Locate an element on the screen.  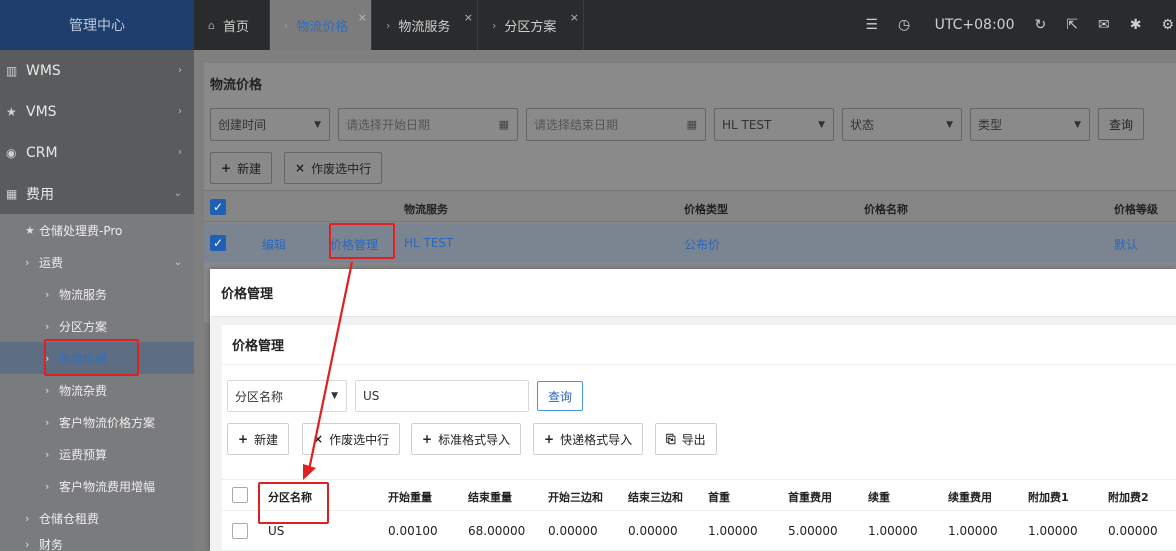
table-row: ✓ 编辑 价格管理 HL TEST 公布价 默认 is located at coordinates (690, 243).